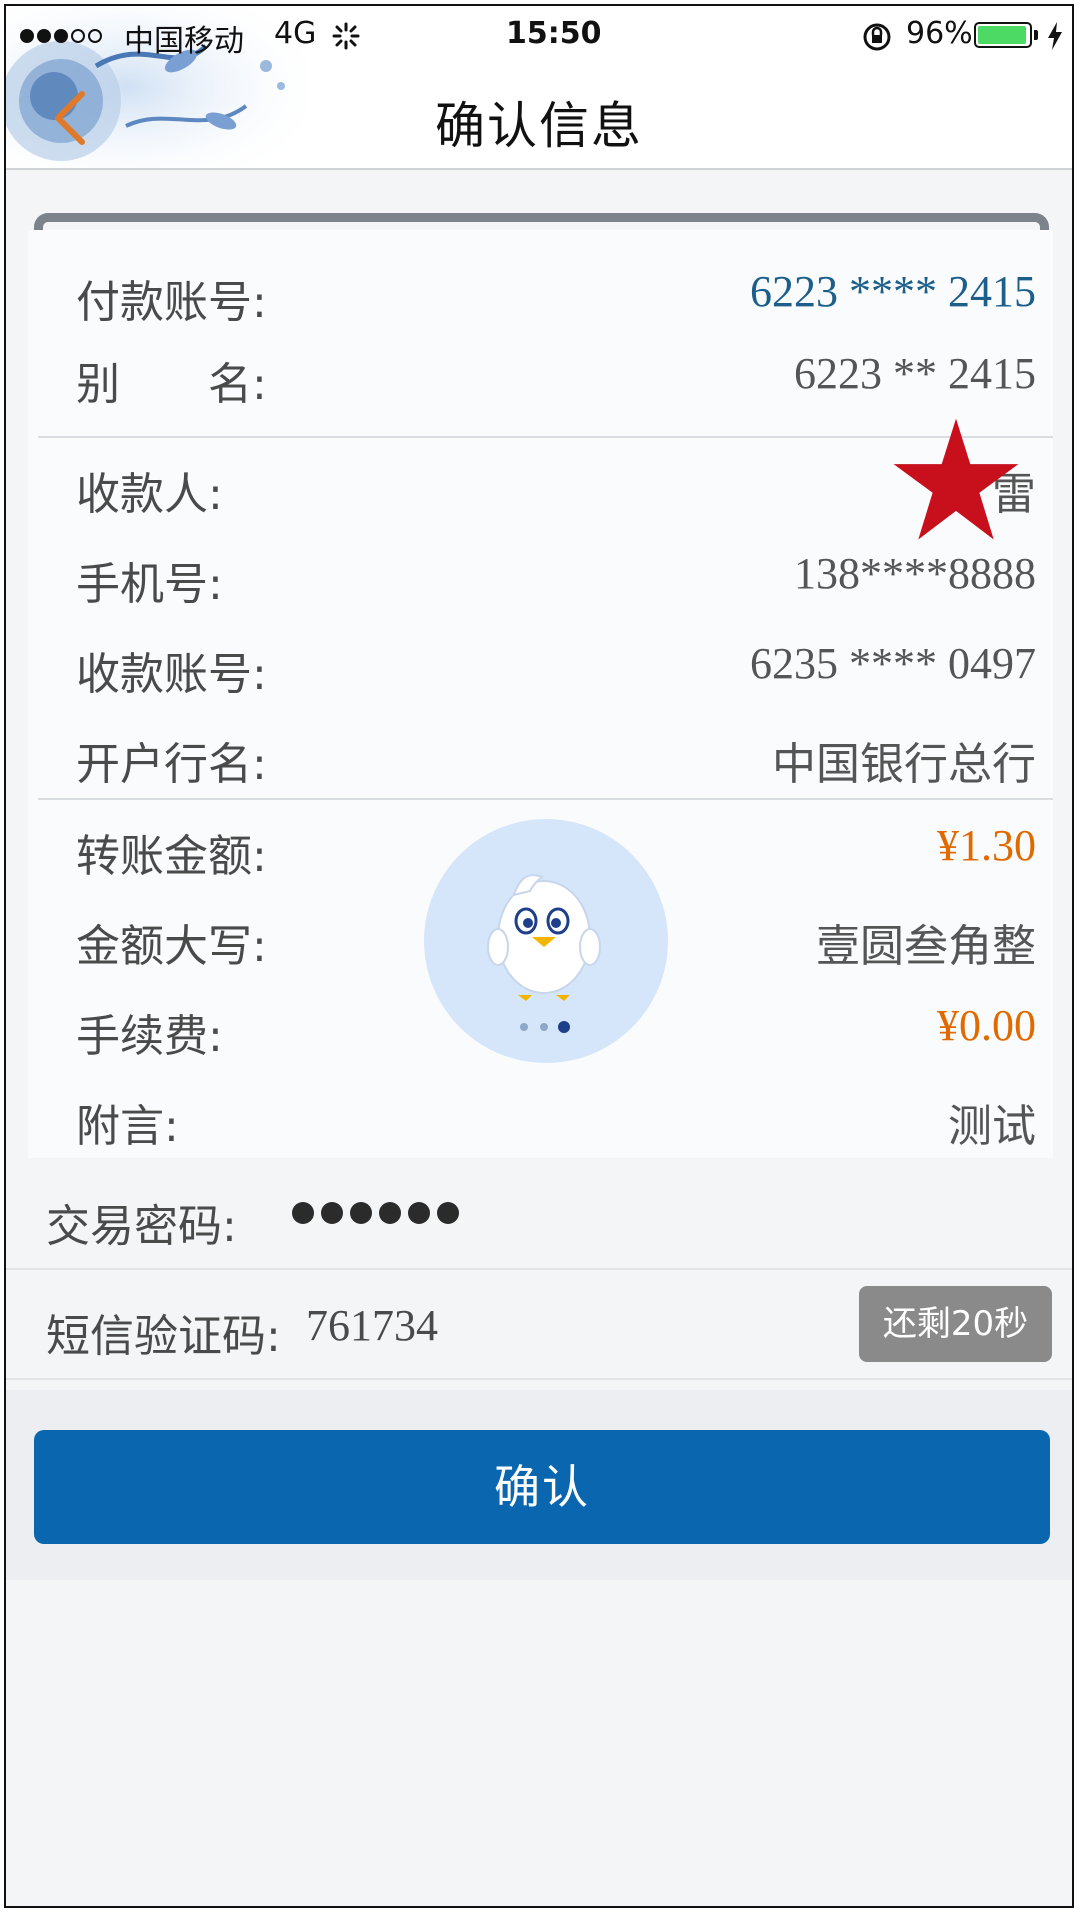 The width and height of the screenshot is (1080, 1914). Describe the element at coordinates (295, 33) in the screenshot. I see `network-type: 4G` at that location.